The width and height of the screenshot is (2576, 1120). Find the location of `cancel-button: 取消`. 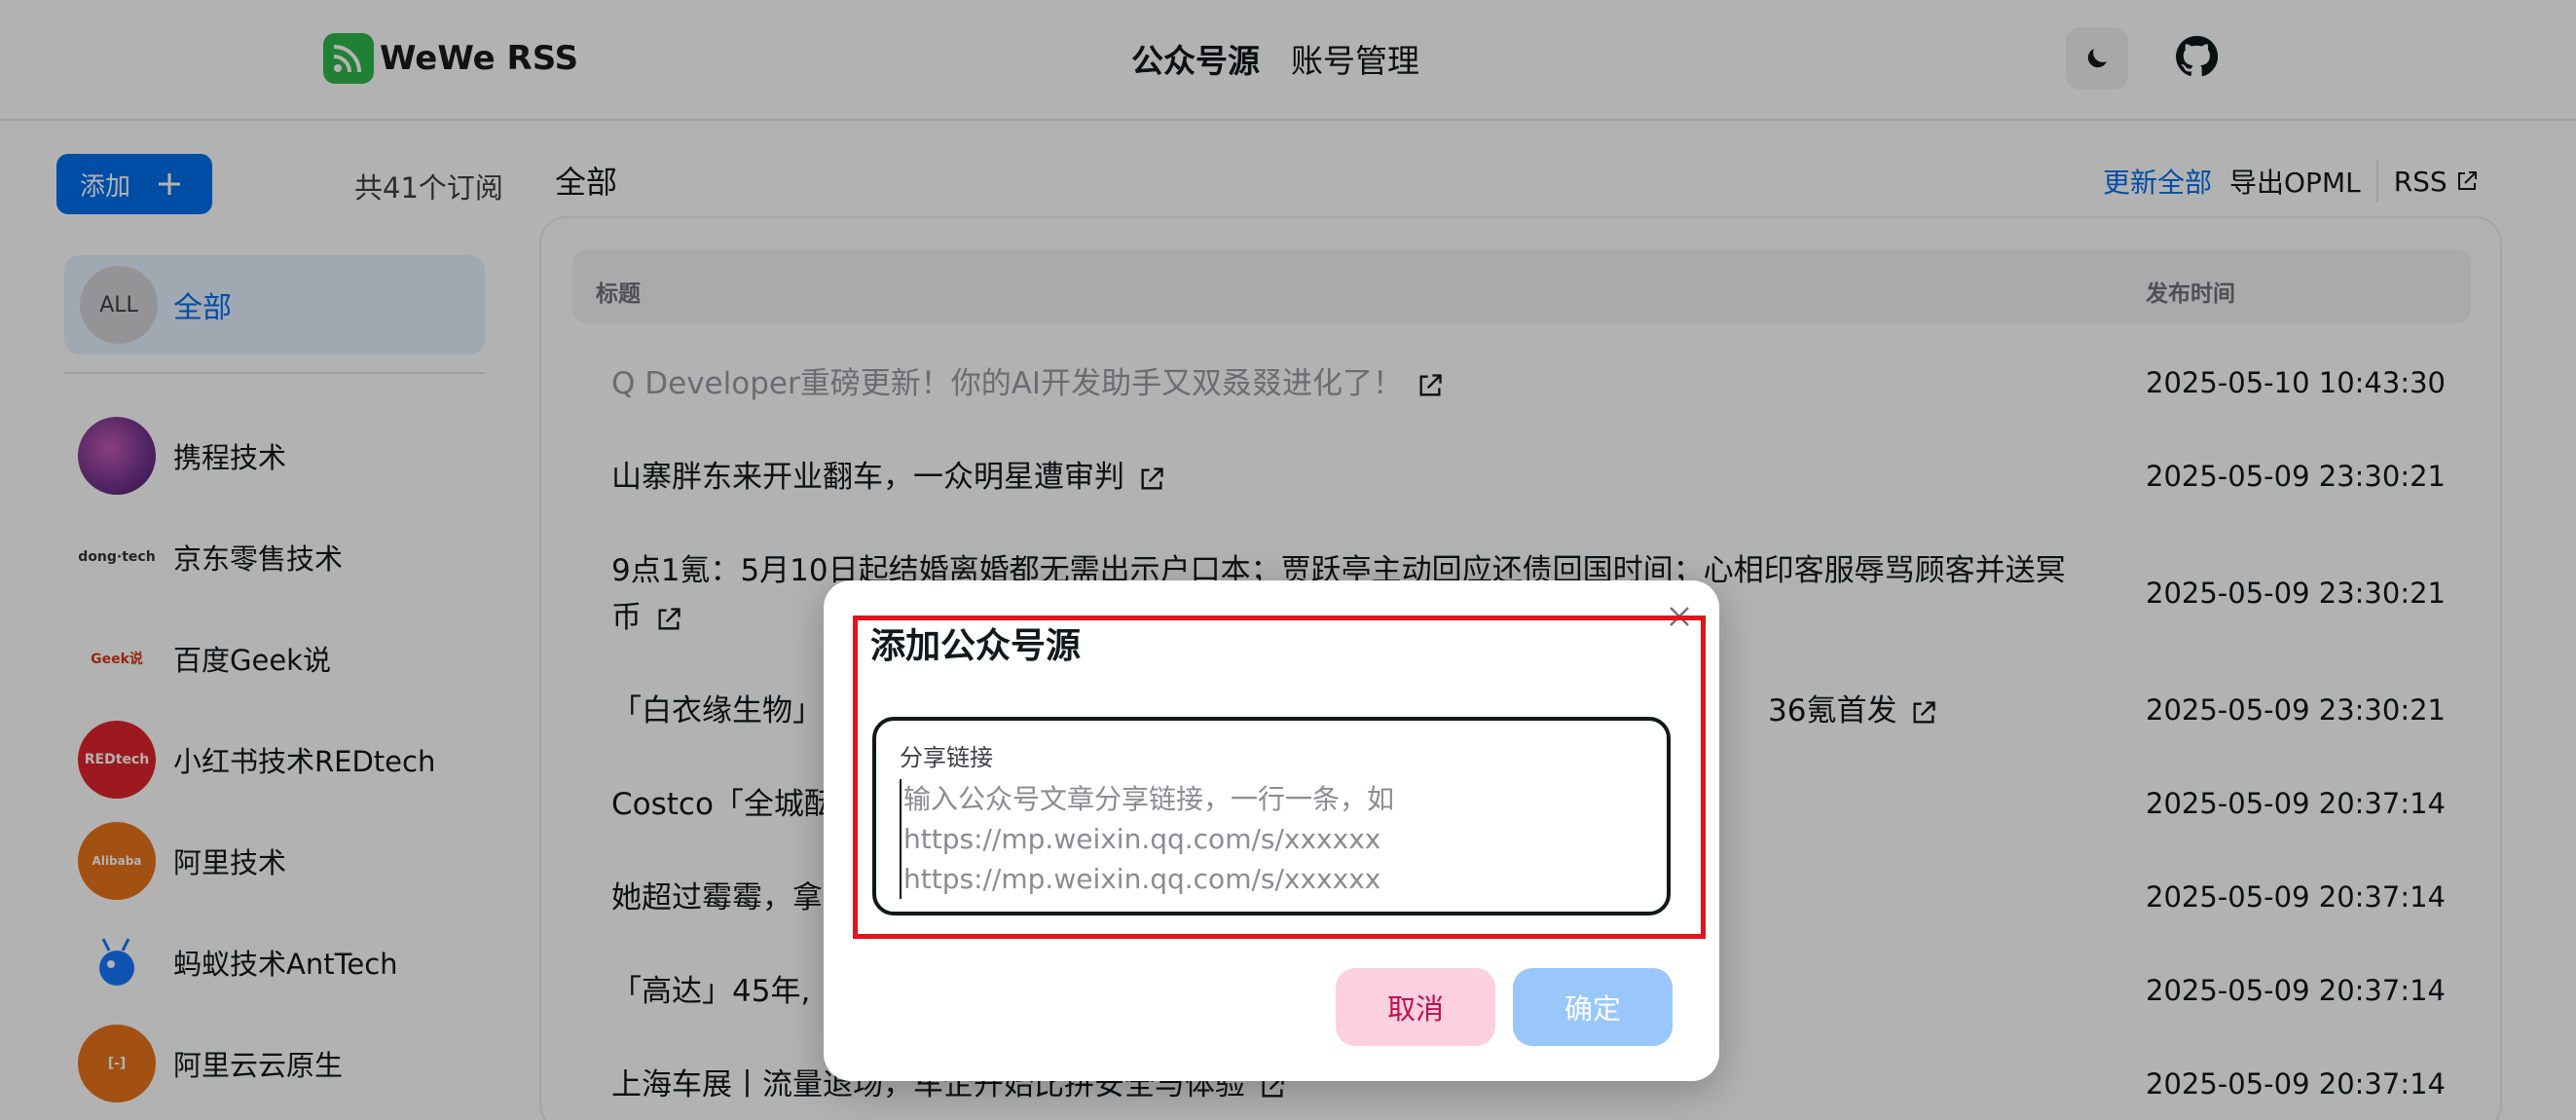

cancel-button: 取消 is located at coordinates (1415, 1007).